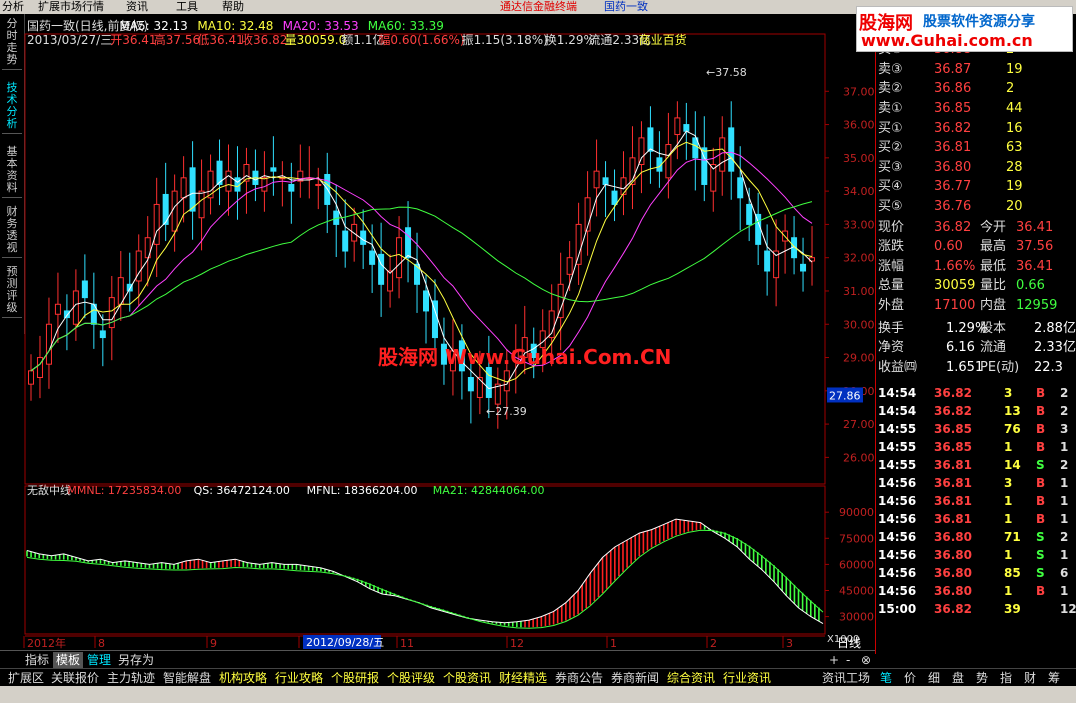  Describe the element at coordinates (1030, 678) in the screenshot. I see `quote-tab-7: 财` at that location.